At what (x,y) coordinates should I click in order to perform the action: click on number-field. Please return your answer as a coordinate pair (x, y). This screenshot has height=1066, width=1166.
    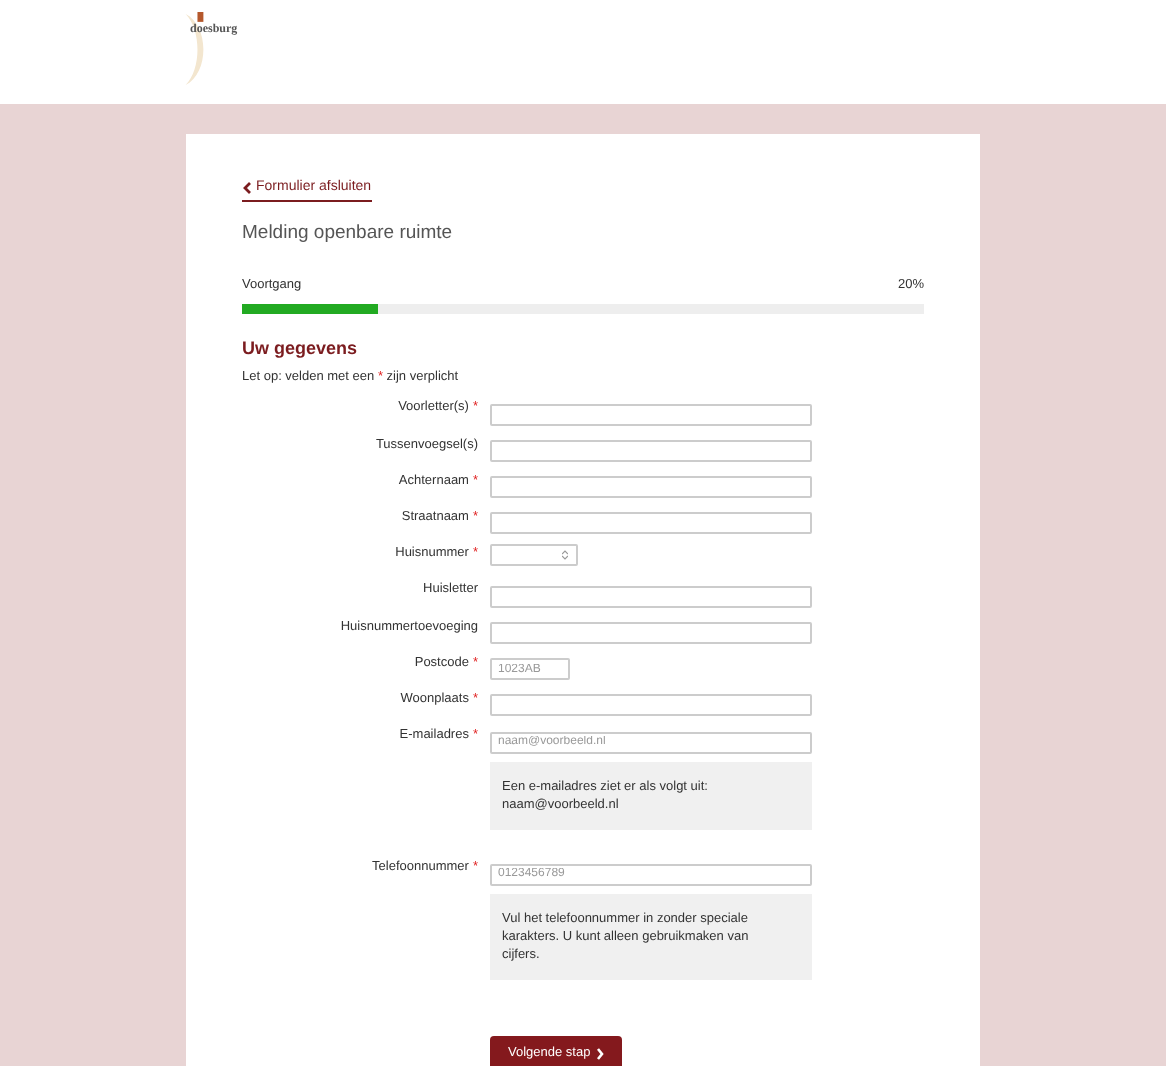
    Looking at the image, I should click on (534, 554).